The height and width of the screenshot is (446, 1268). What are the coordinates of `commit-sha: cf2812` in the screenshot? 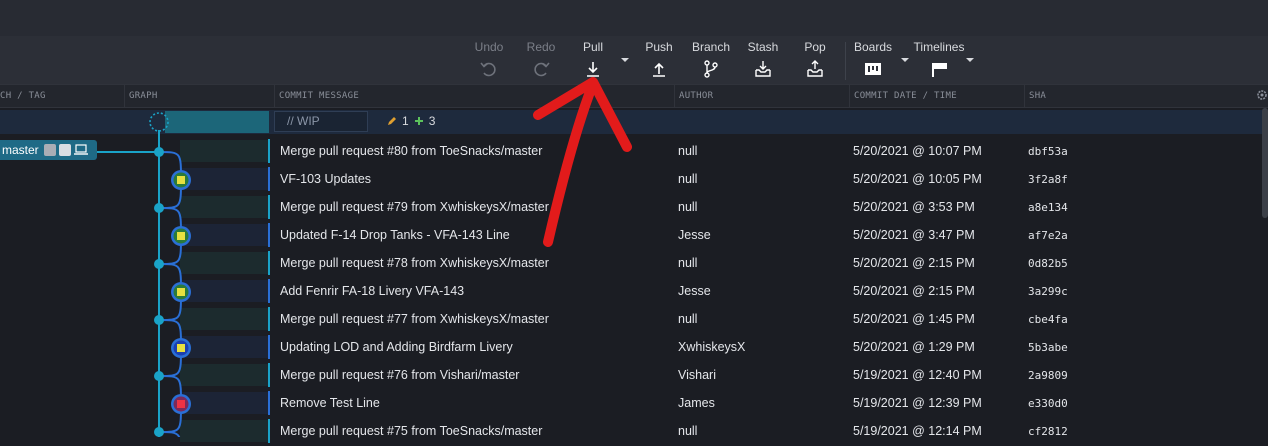 It's located at (1048, 431).